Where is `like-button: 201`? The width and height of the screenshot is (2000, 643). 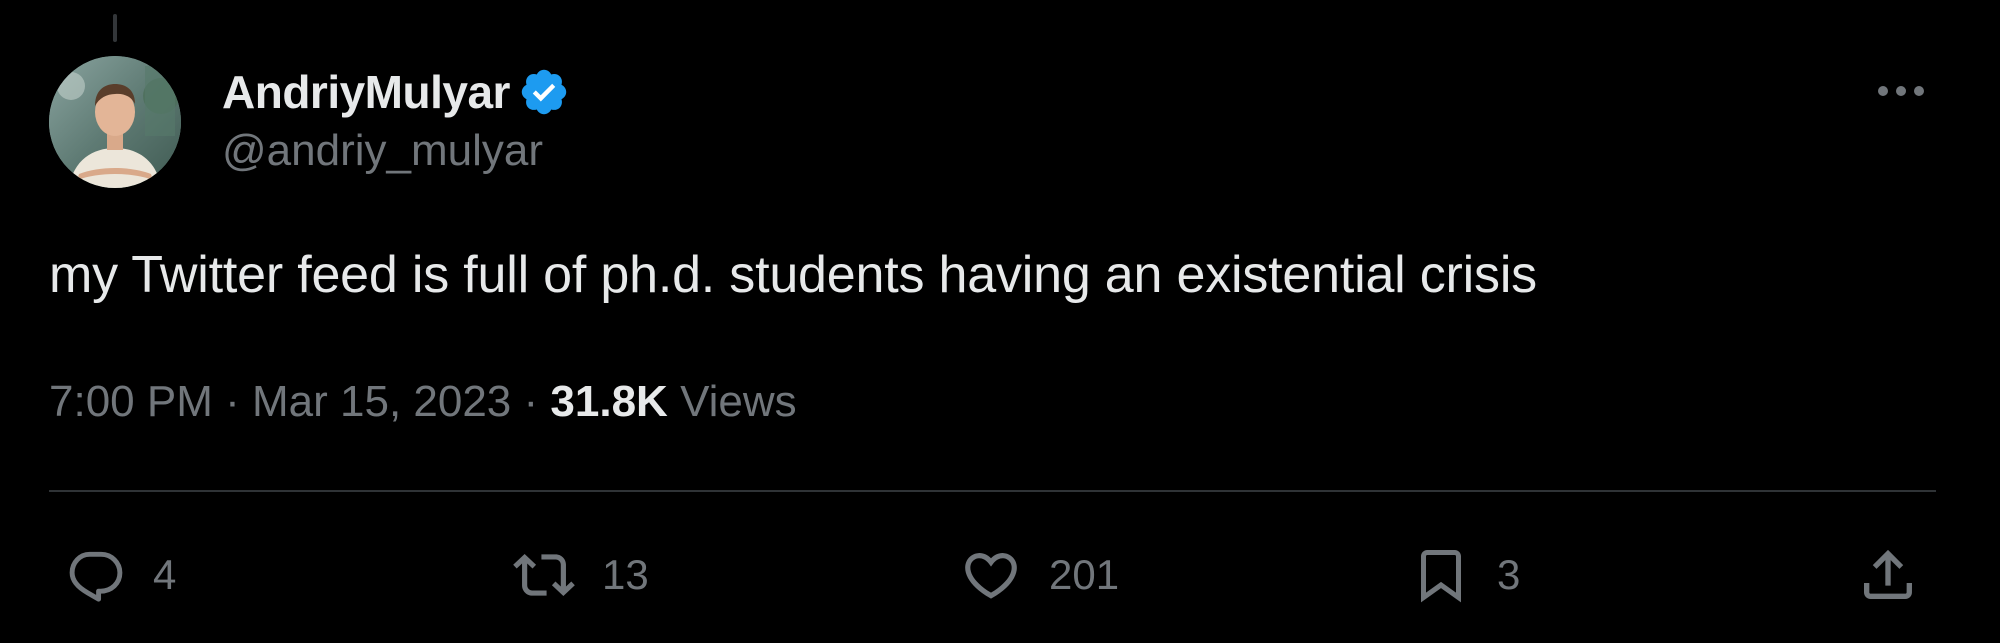 like-button: 201 is located at coordinates (1039, 575).